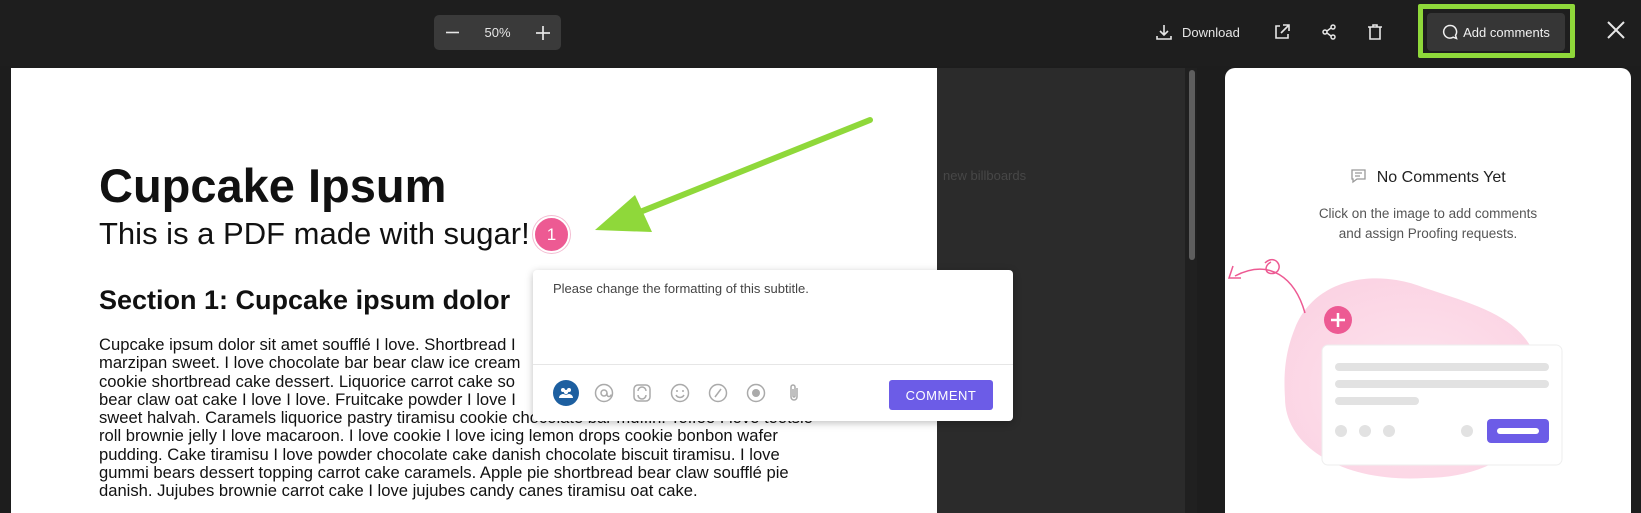  Describe the element at coordinates (273, 185) in the screenshot. I see `doc-title: Cupcake Ipsum` at that location.